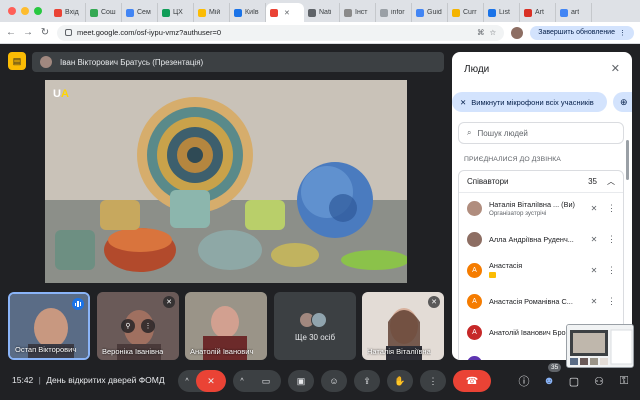 The image size is (640, 400). What do you see at coordinates (615, 68) in the screenshot?
I see `close-icon: ✕` at bounding box center [615, 68].